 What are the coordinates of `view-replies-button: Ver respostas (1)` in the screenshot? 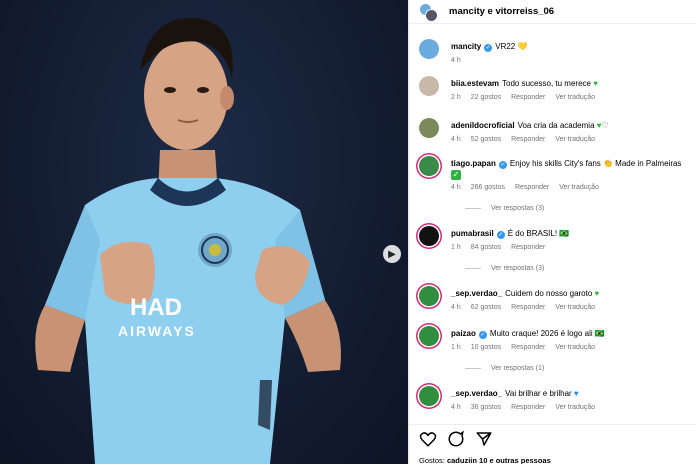 It's located at (504, 368).